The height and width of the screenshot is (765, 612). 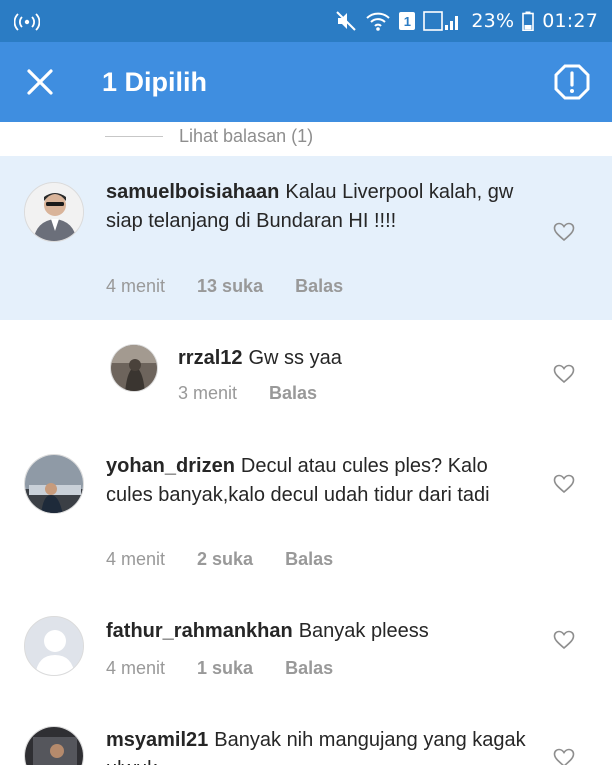 I want to click on close-icon, so click(x=40, y=82).